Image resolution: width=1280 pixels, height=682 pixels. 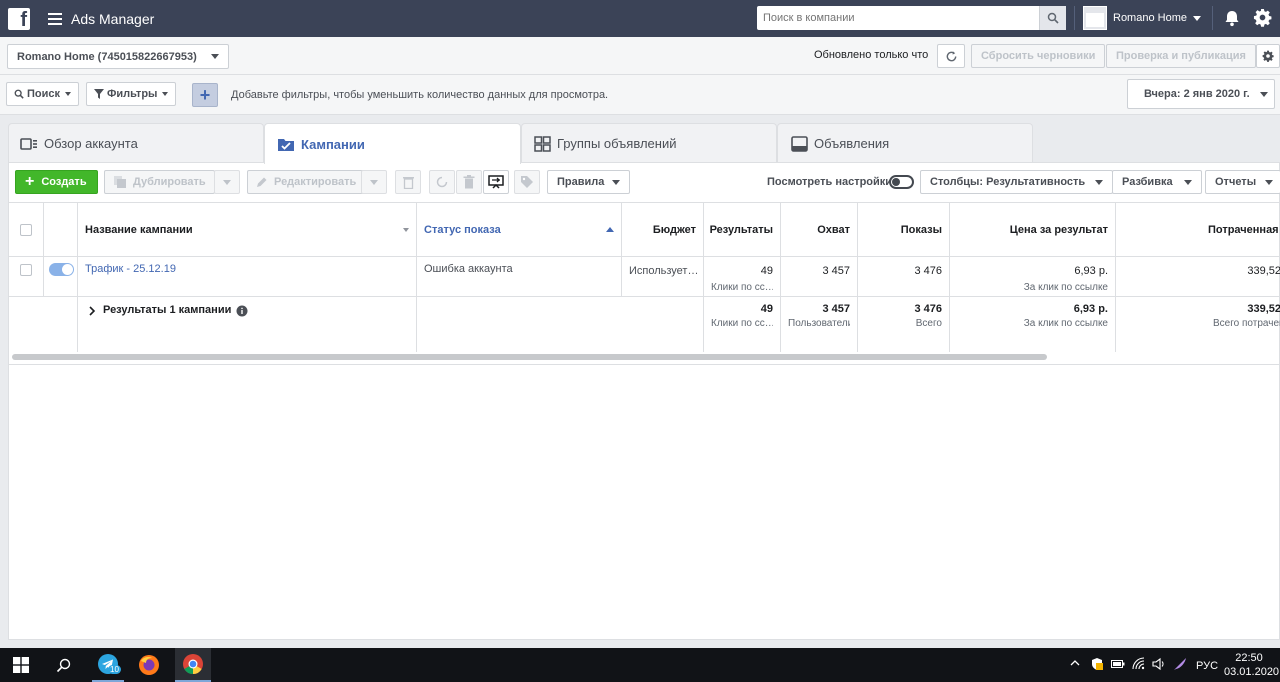 I want to click on pen-tray-icon, so click(x=1180, y=665).